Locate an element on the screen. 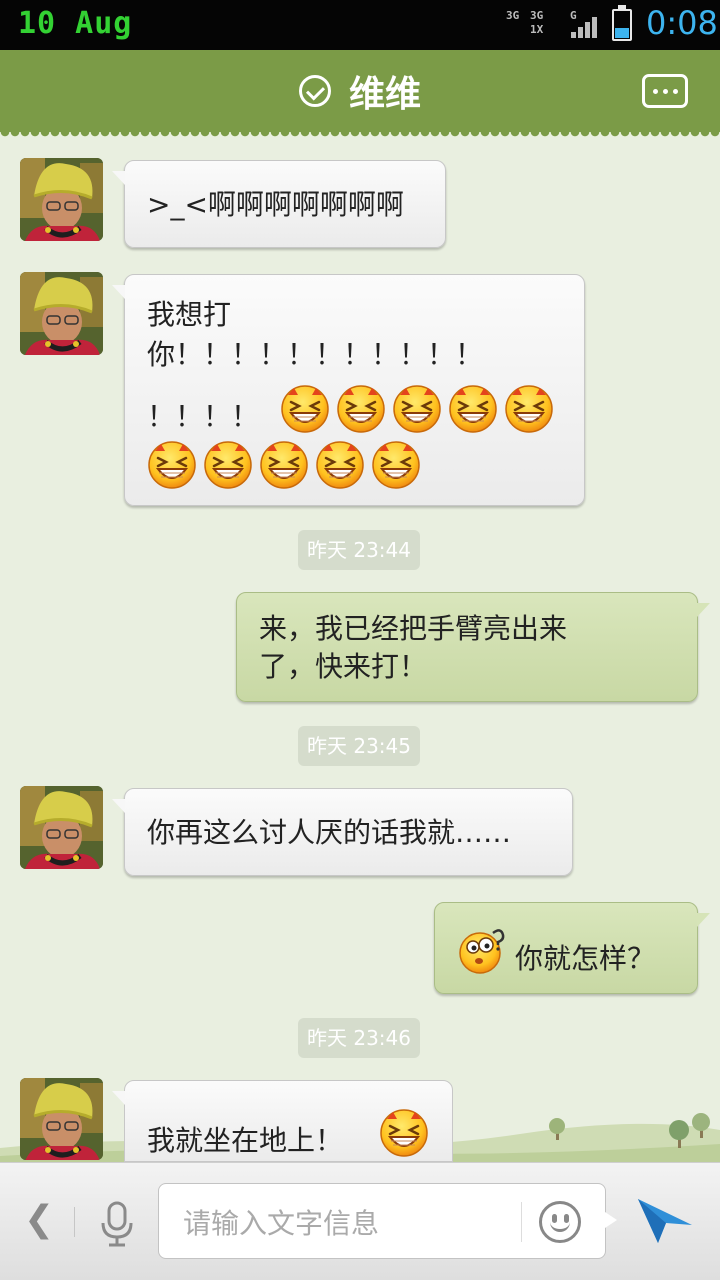 The height and width of the screenshot is (1280, 720). status-bar: 10 Aug 3G 3G 1X G 0:08 is located at coordinates (360, 25).